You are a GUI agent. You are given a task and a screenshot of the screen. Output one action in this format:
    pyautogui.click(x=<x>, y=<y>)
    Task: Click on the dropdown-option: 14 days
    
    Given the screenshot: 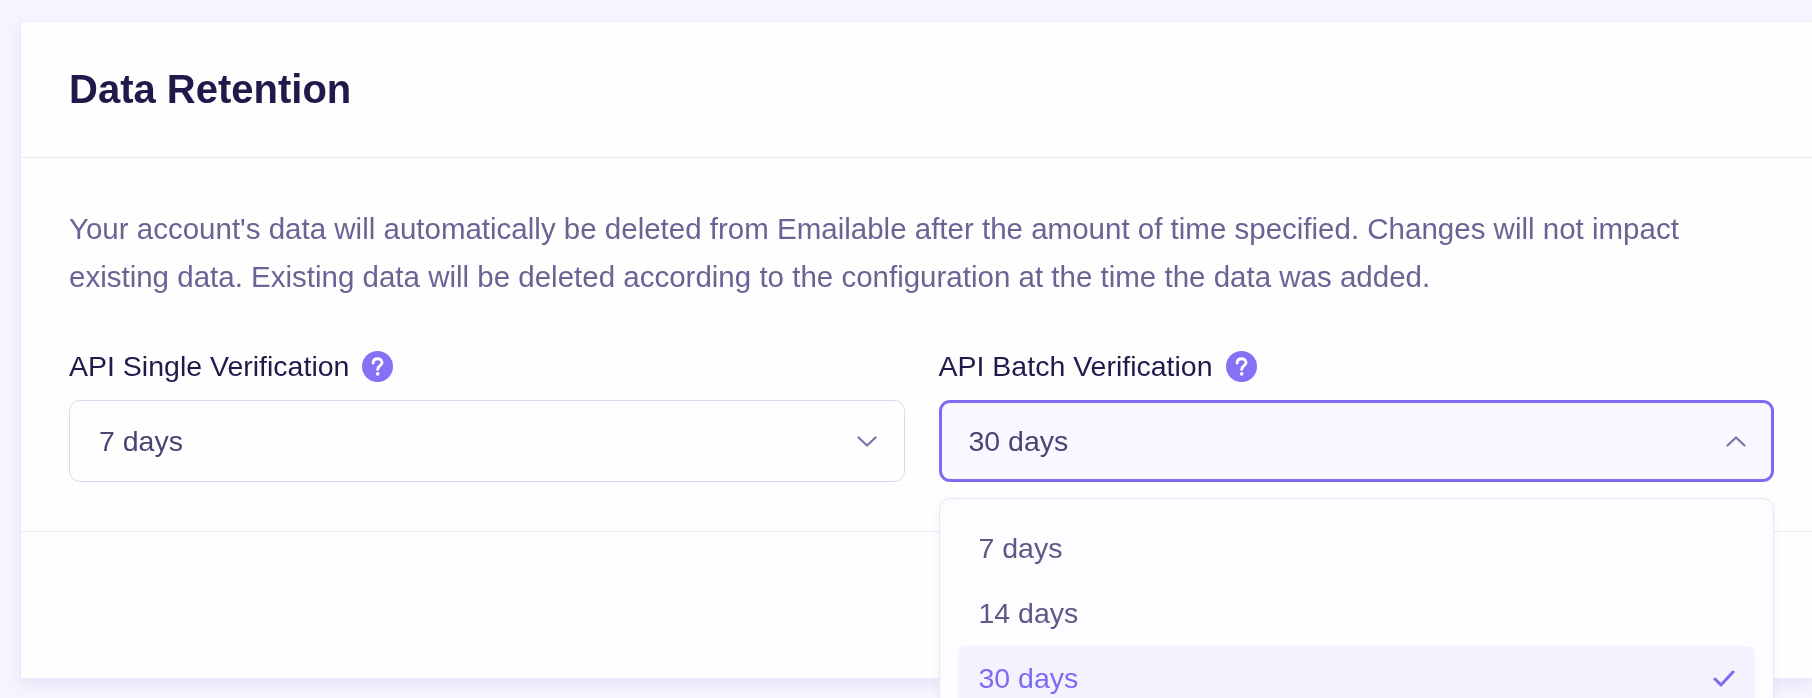 What is the action you would take?
    pyautogui.click(x=1356, y=613)
    